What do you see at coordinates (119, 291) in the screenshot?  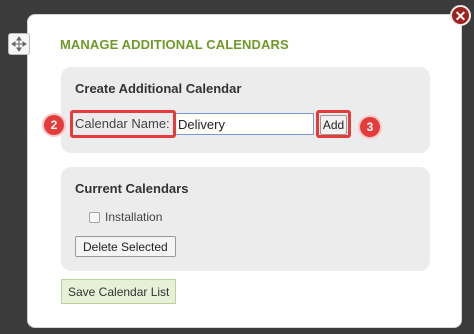 I see `save-calendar-list-button: Save Calendar List` at bounding box center [119, 291].